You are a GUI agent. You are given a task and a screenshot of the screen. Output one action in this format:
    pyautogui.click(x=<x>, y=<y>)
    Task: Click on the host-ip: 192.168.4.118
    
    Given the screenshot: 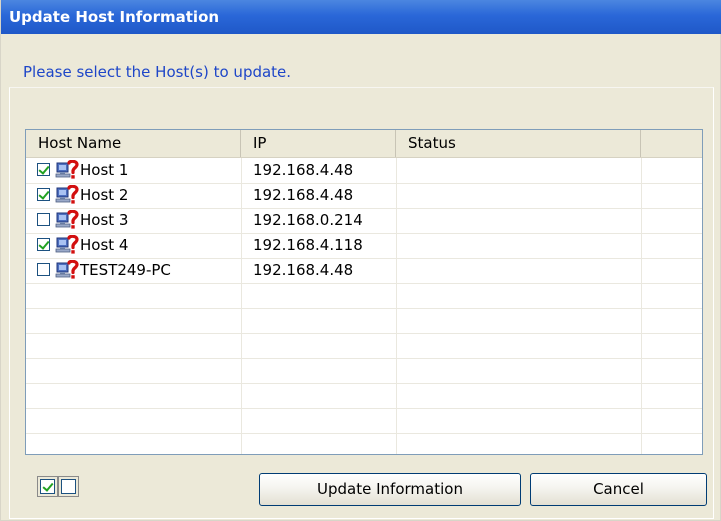 What is the action you would take?
    pyautogui.click(x=308, y=245)
    